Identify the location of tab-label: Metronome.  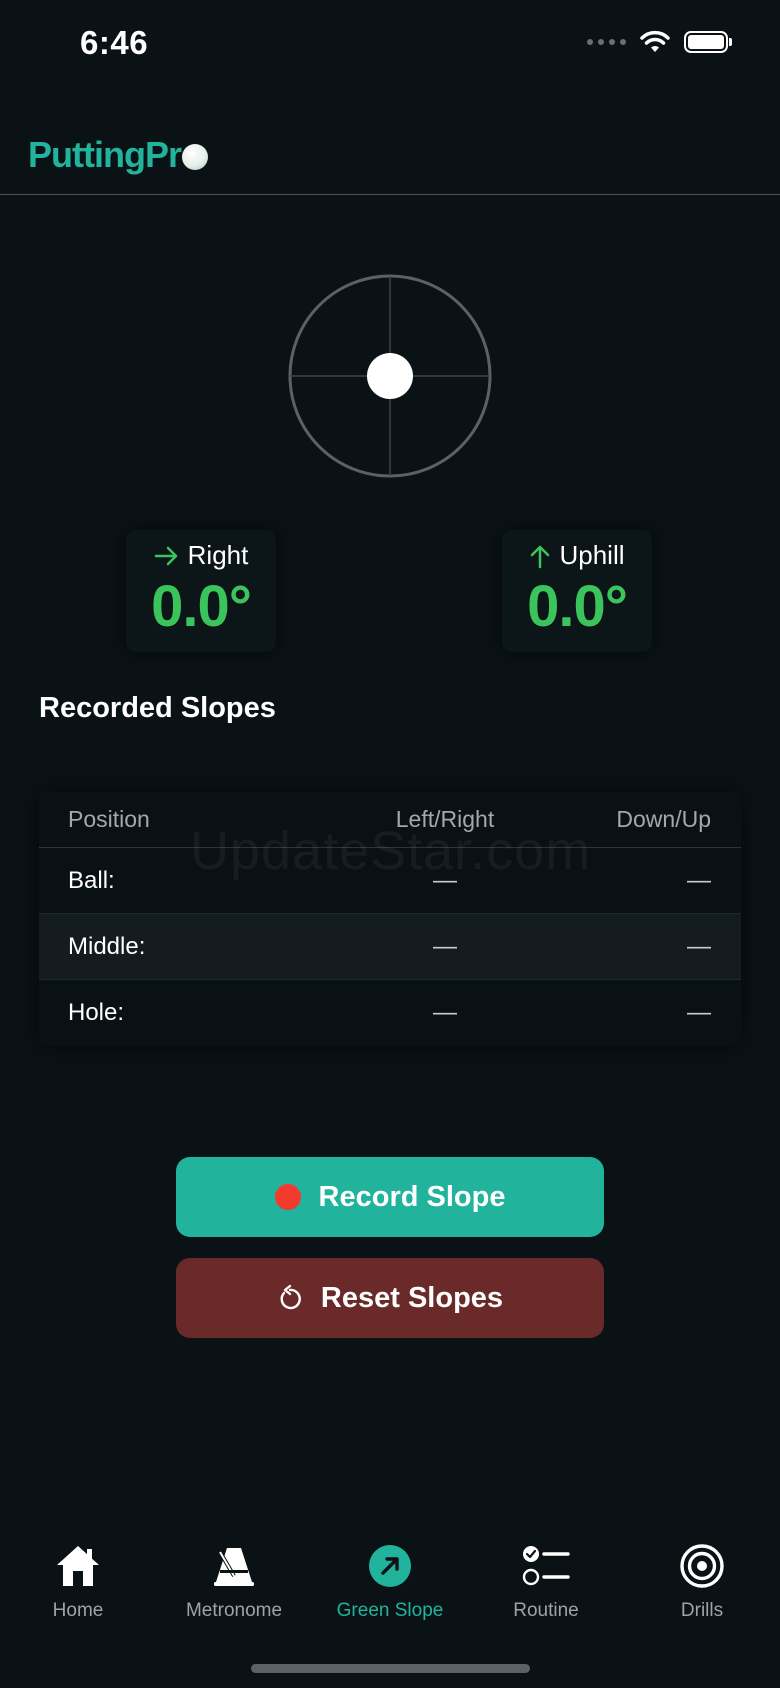
(234, 1610).